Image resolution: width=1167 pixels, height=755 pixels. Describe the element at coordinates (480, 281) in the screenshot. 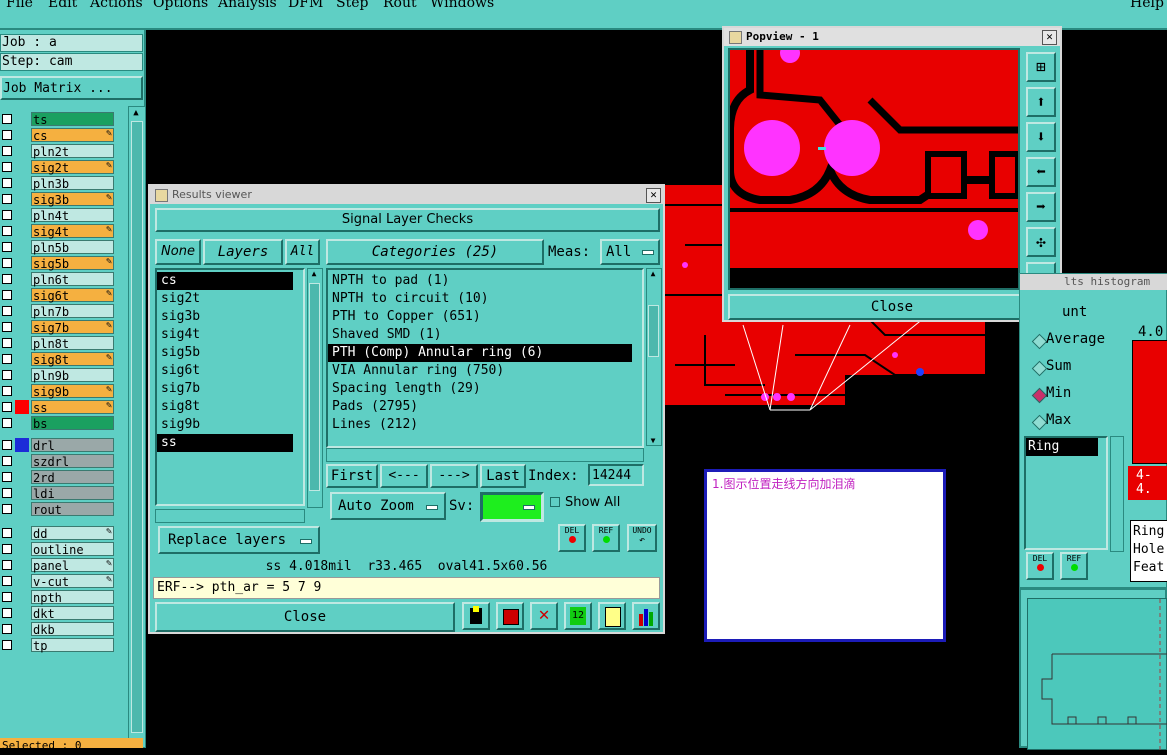

I see `category-list-item: NPTH to pad (1)` at that location.